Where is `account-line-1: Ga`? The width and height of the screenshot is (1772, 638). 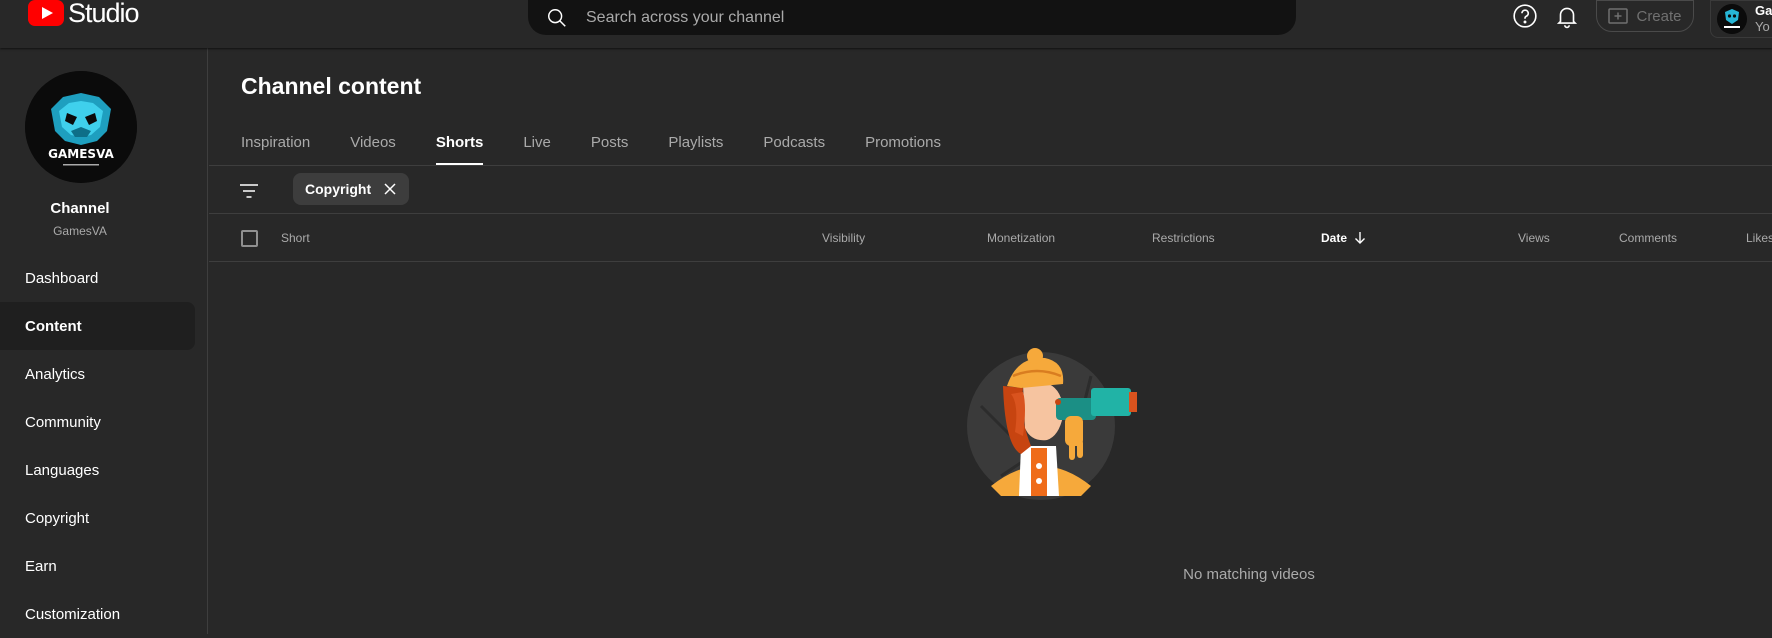
account-line-1: Ga is located at coordinates (1763, 10).